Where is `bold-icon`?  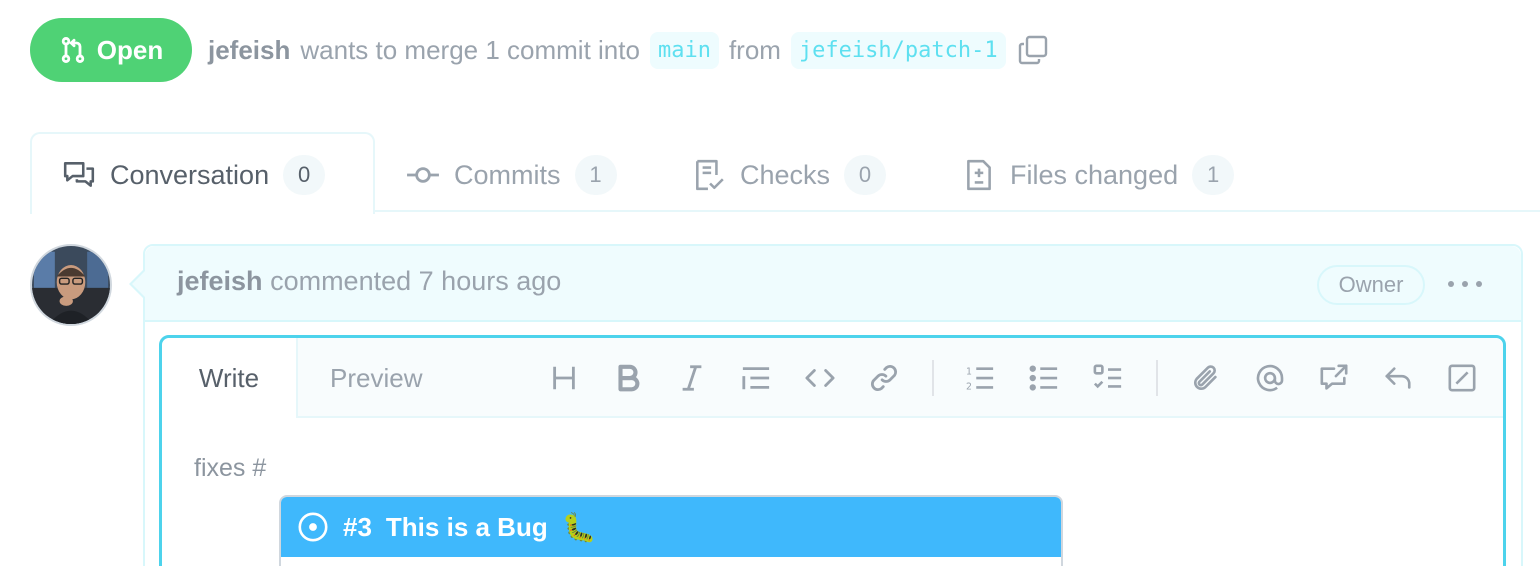 bold-icon is located at coordinates (629, 378).